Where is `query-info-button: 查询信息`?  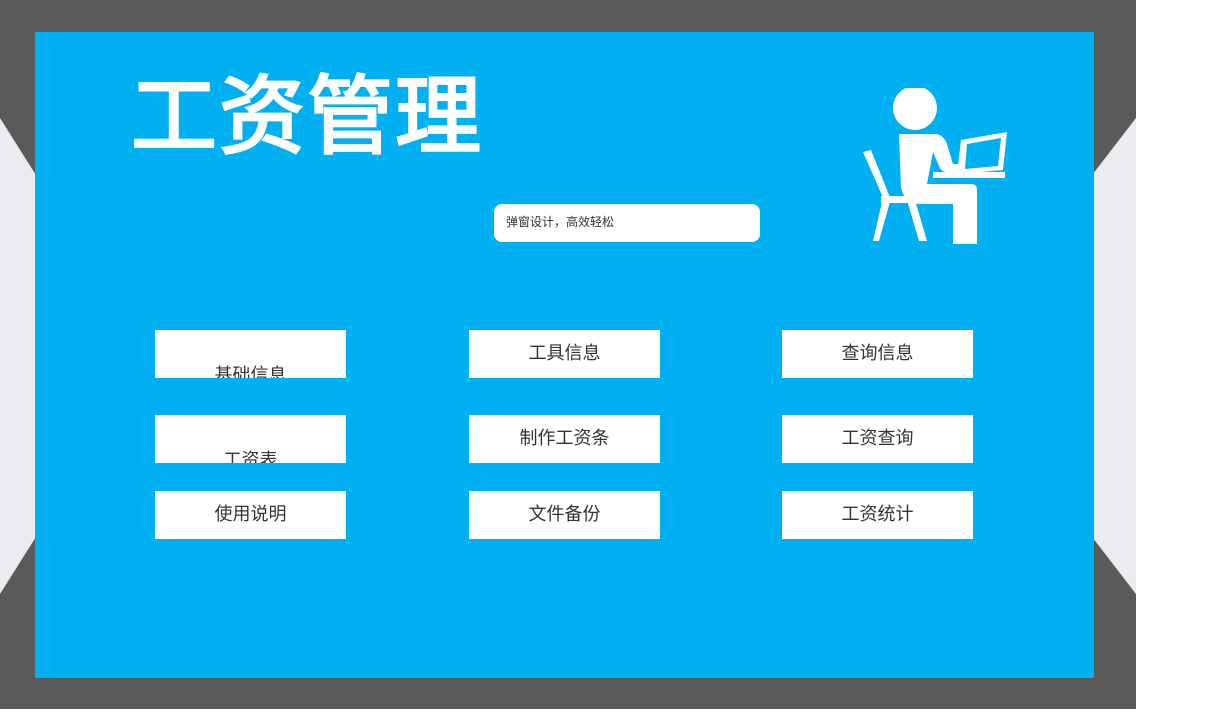 query-info-button: 查询信息 is located at coordinates (877, 354).